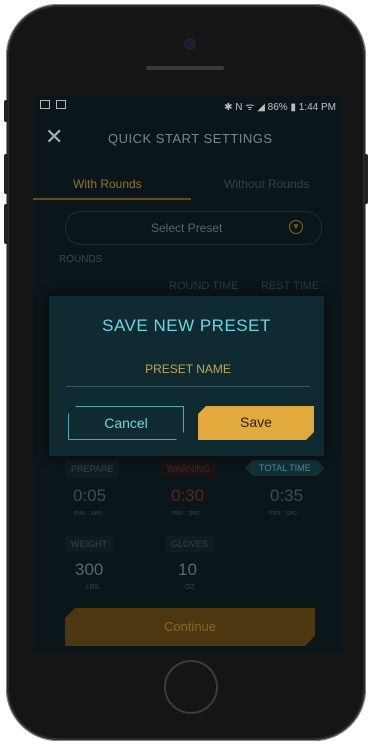  Describe the element at coordinates (188, 369) in the screenshot. I see `preset-name-input` at that location.